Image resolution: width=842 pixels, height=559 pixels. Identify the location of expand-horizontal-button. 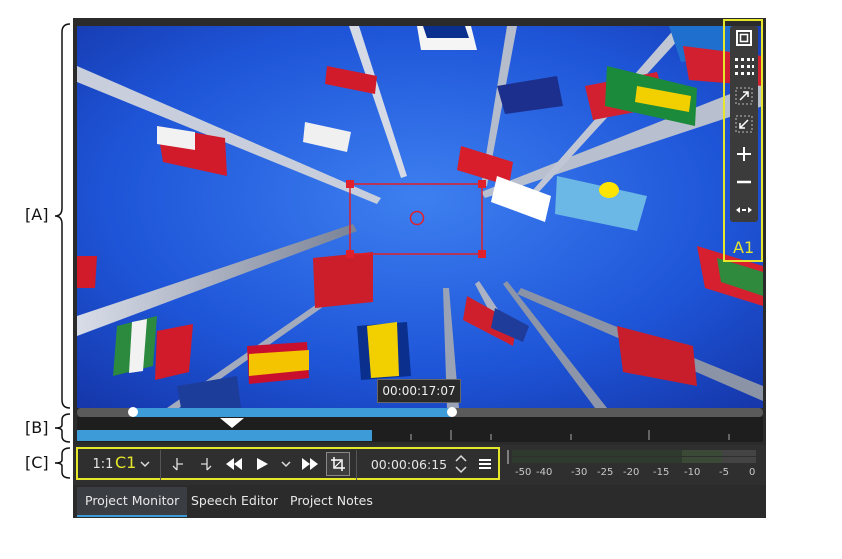
(744, 210).